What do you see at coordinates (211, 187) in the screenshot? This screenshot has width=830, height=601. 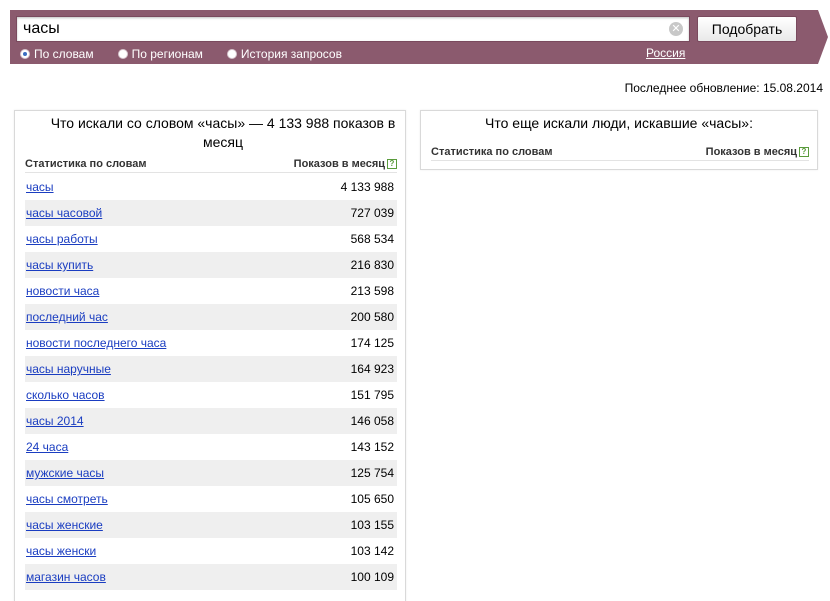 I see `table-row: часы 4 133 988` at bounding box center [211, 187].